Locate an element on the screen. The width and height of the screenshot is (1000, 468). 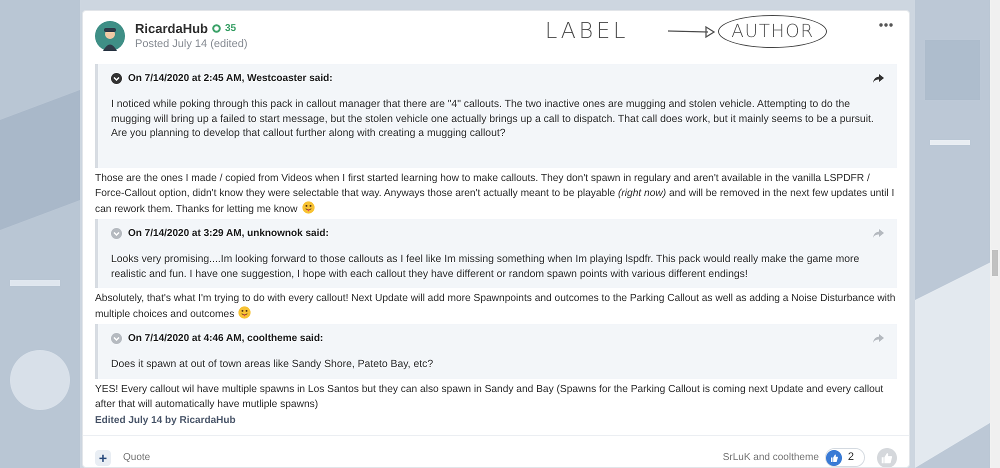
quote-text: Does it spawn at out of town areas like Sandy Shore, Pateto Bay, etc? is located at coordinates (272, 365).